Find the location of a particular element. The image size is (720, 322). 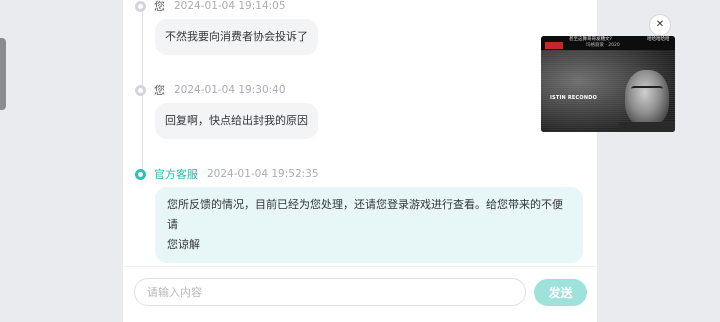

video-caption-bar: 甚至这算哥哥发糟文? 玛格丽爱 · 2020 哈哈哈哈哈 is located at coordinates (608, 43).